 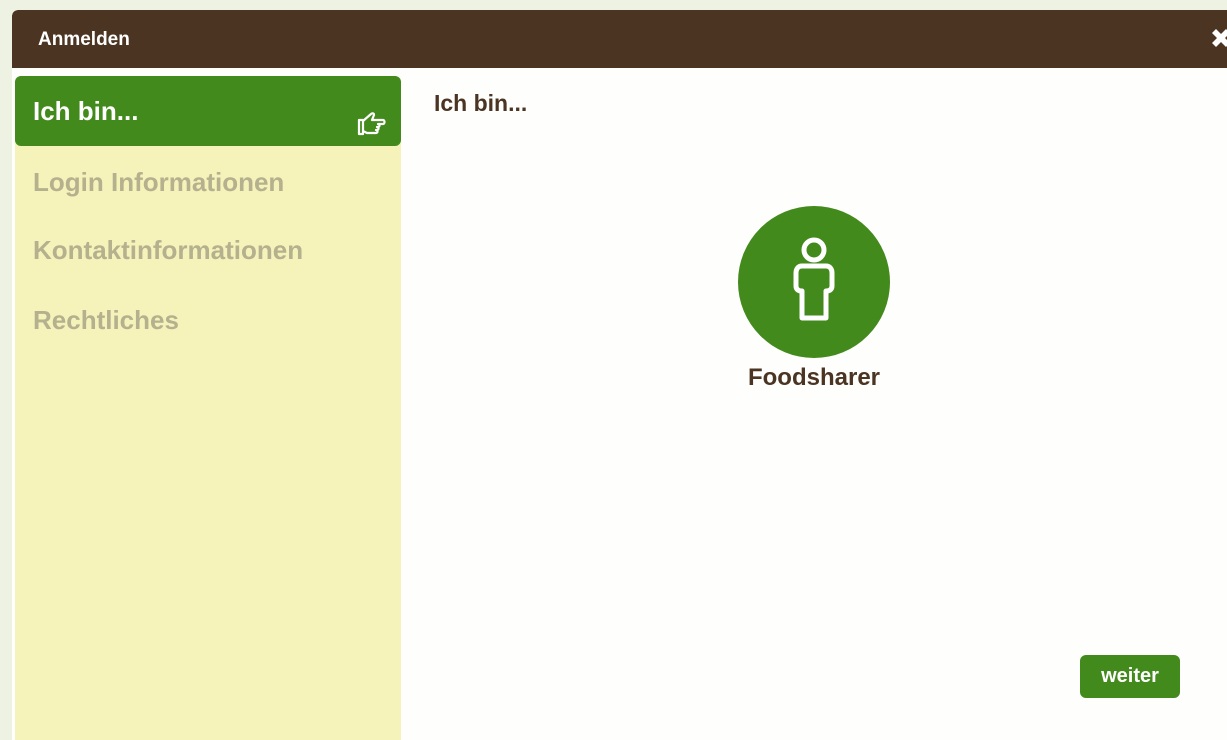 What do you see at coordinates (159, 182) in the screenshot?
I see `sidebar-item-label: Login Informationen` at bounding box center [159, 182].